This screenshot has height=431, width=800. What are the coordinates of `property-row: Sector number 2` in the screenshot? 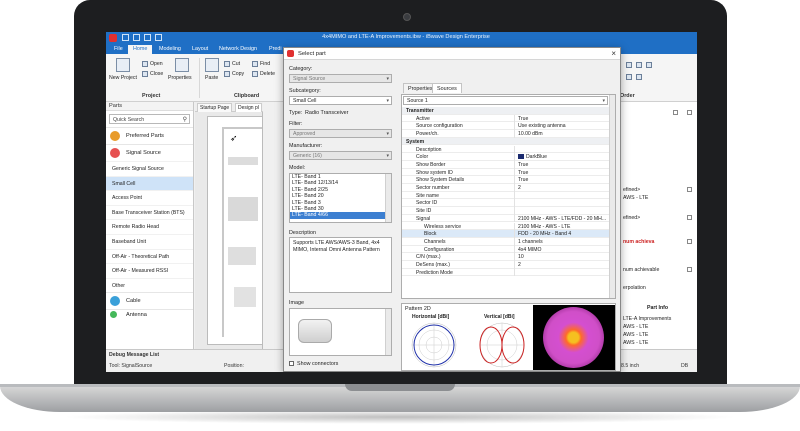 It's located at (506, 188).